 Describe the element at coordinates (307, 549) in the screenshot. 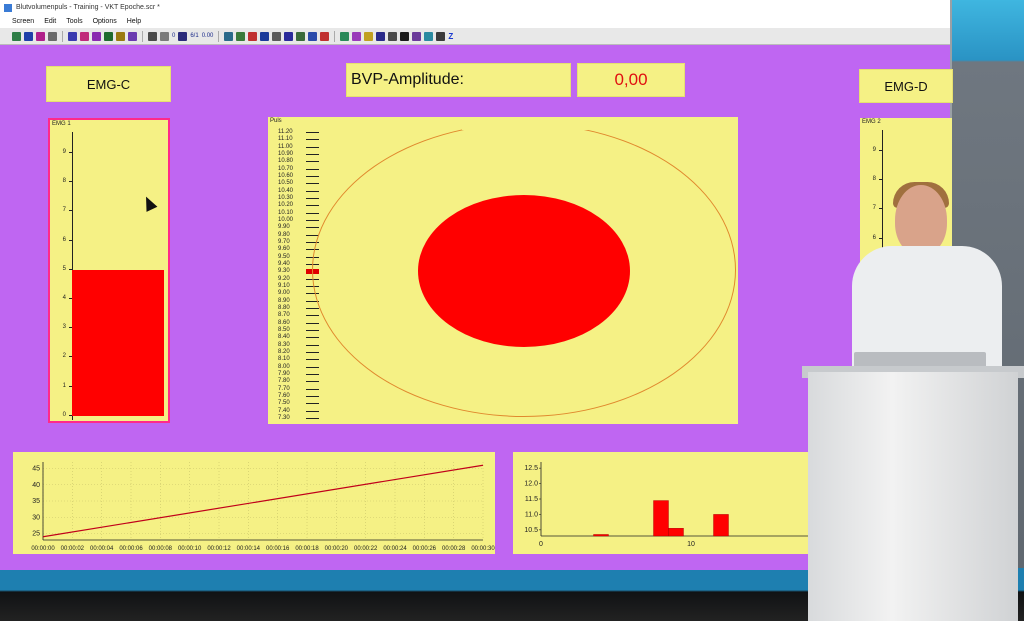

I see `x-tick-label: 00:00:18` at that location.